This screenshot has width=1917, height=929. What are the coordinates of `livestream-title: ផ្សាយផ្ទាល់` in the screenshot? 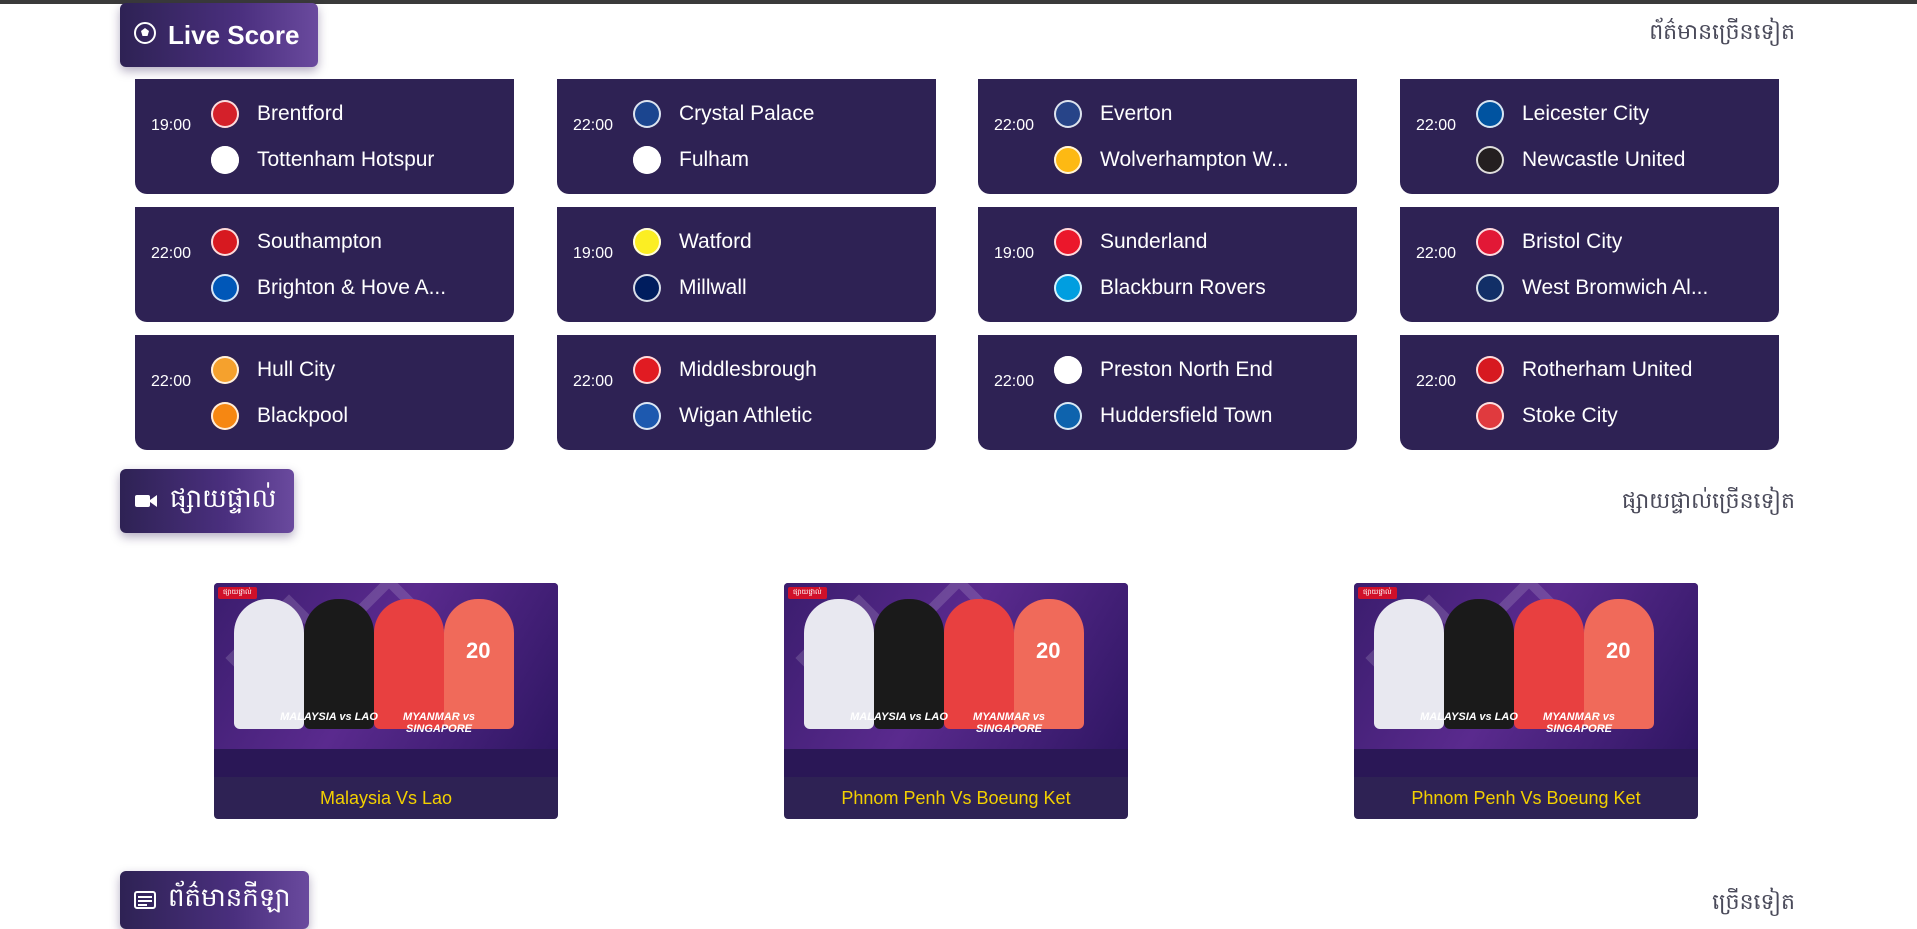 It's located at (223, 499).